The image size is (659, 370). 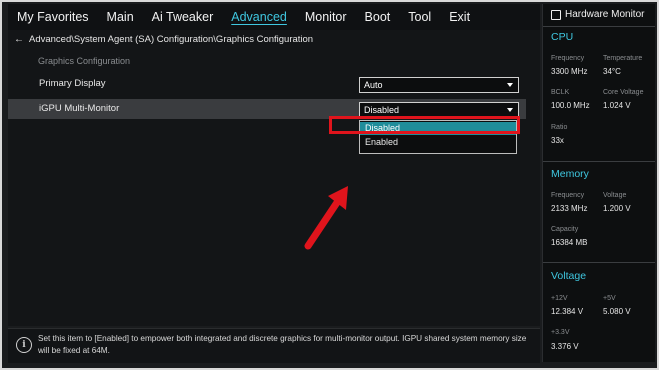 What do you see at coordinates (53, 17) in the screenshot?
I see `menu-tab-my-favorites: My Favorites` at bounding box center [53, 17].